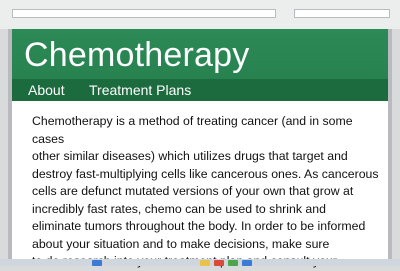 The height and width of the screenshot is (271, 400). I want to click on search-bar, so click(342, 13).